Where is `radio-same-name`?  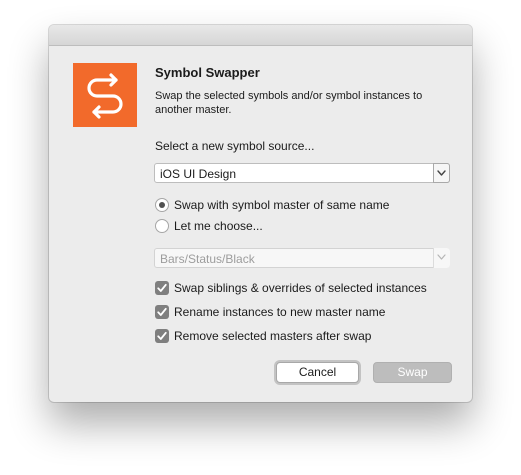 radio-same-name is located at coordinates (162, 205).